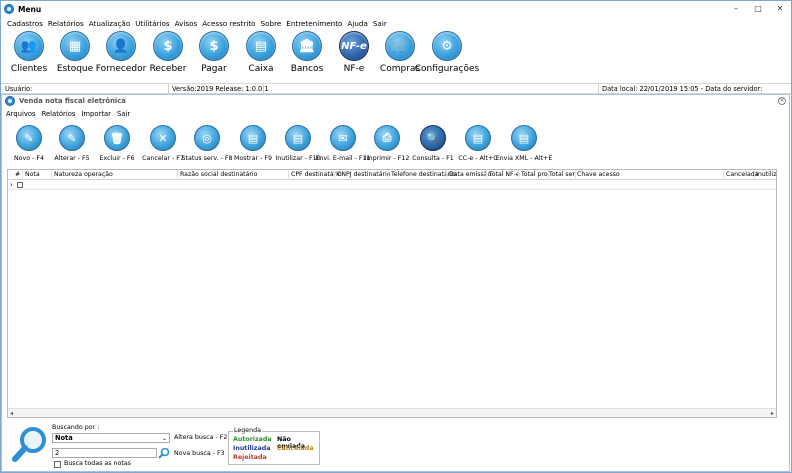 The height and width of the screenshot is (473, 792). Describe the element at coordinates (25, 23) in the screenshot. I see `menu-cadastros: Cadastros` at that location.